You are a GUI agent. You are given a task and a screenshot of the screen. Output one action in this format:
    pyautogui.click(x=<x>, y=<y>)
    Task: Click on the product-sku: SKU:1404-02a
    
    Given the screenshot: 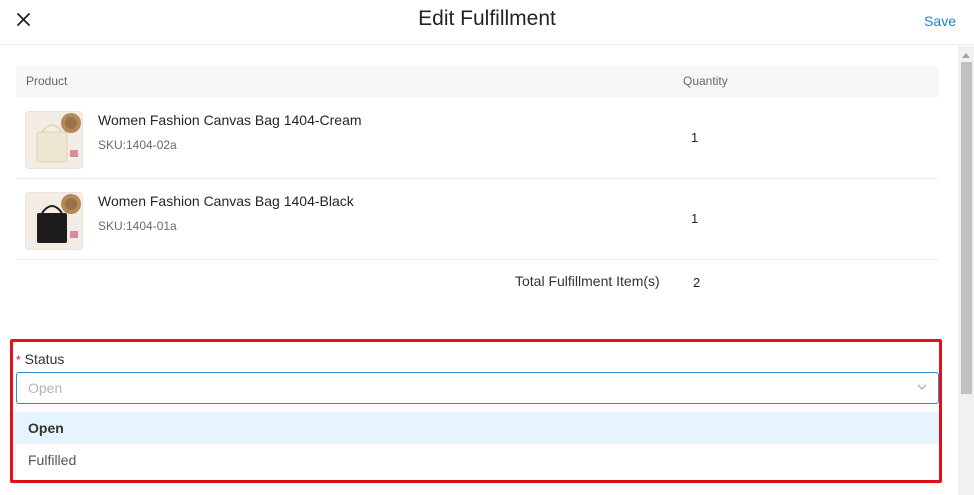 What is the action you would take?
    pyautogui.click(x=137, y=145)
    